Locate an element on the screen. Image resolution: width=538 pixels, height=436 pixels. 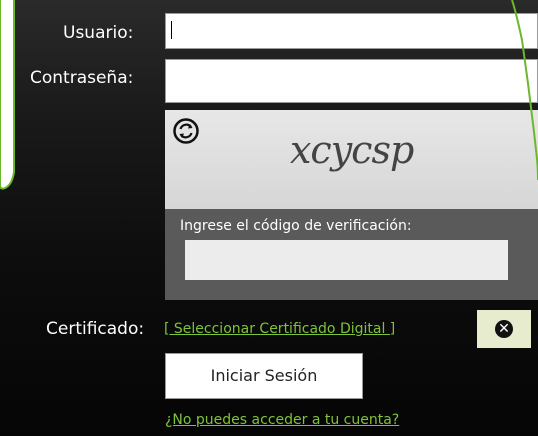
clear-certificate-button: ✕ is located at coordinates (504, 329).